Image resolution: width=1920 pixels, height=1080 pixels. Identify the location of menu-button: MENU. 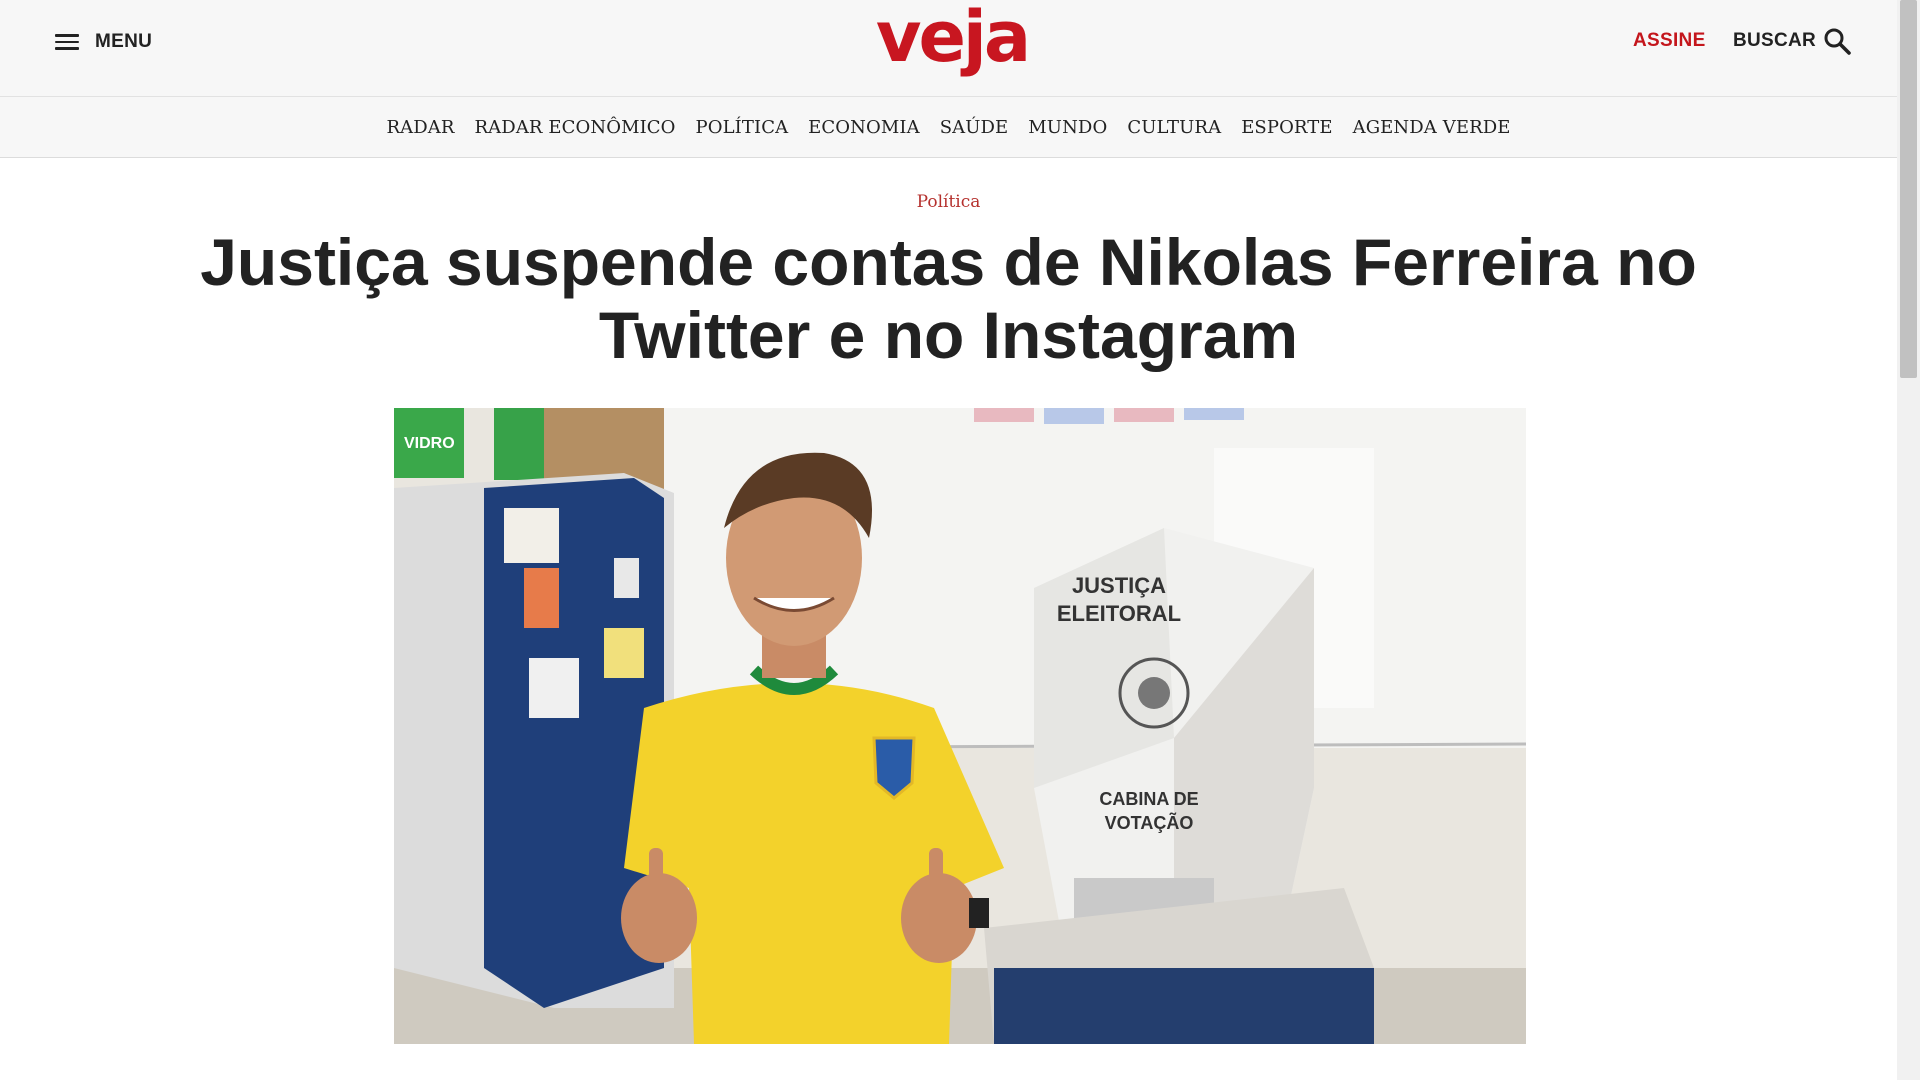
(103, 42).